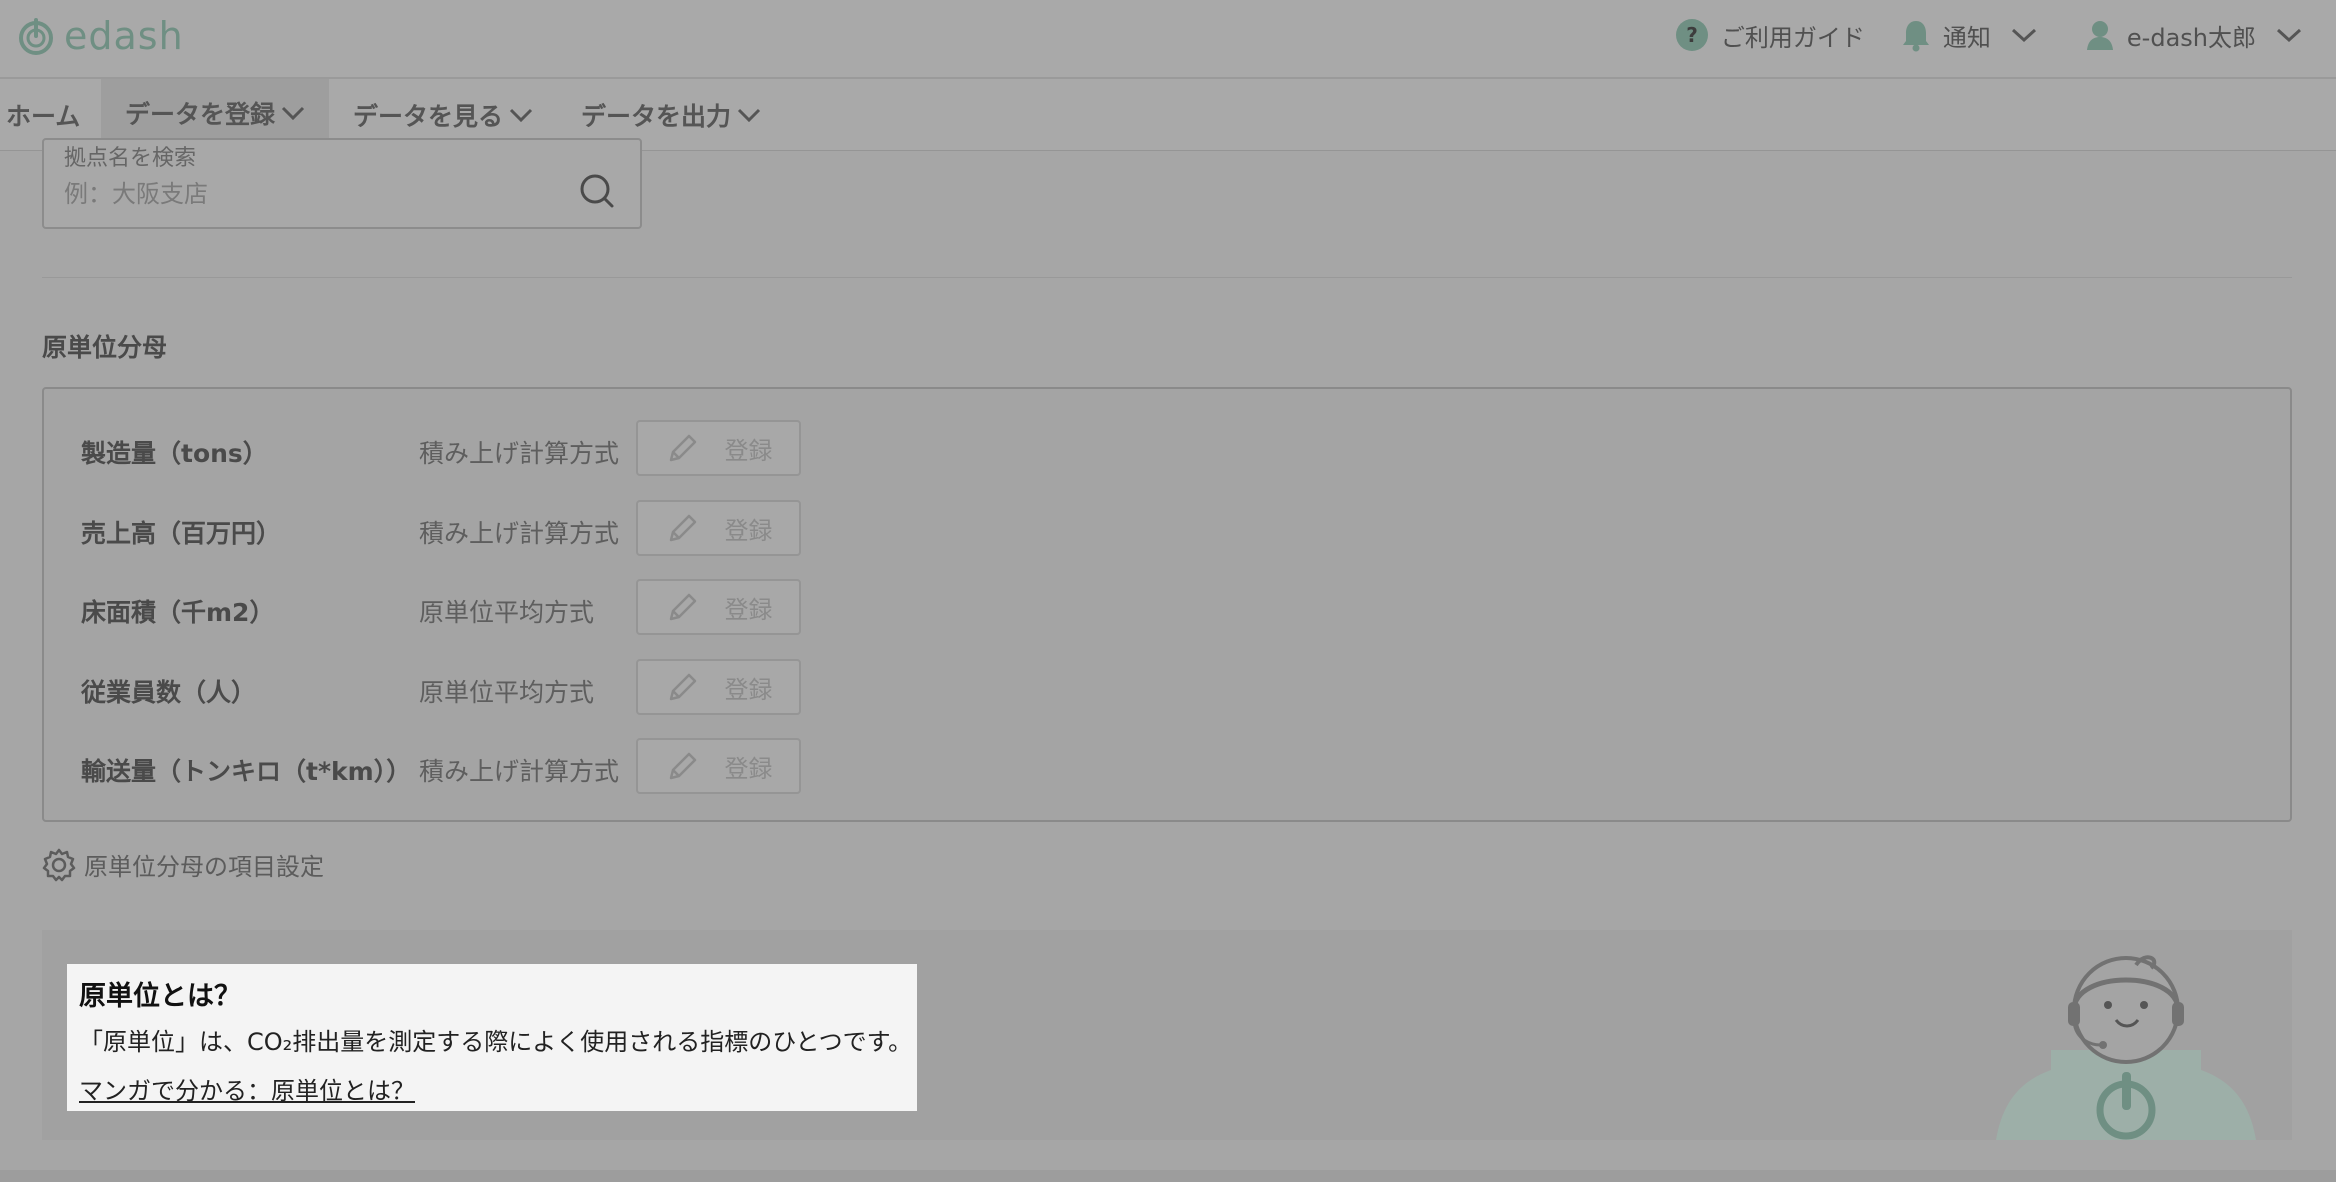  What do you see at coordinates (598, 192) in the screenshot?
I see `search-icon` at bounding box center [598, 192].